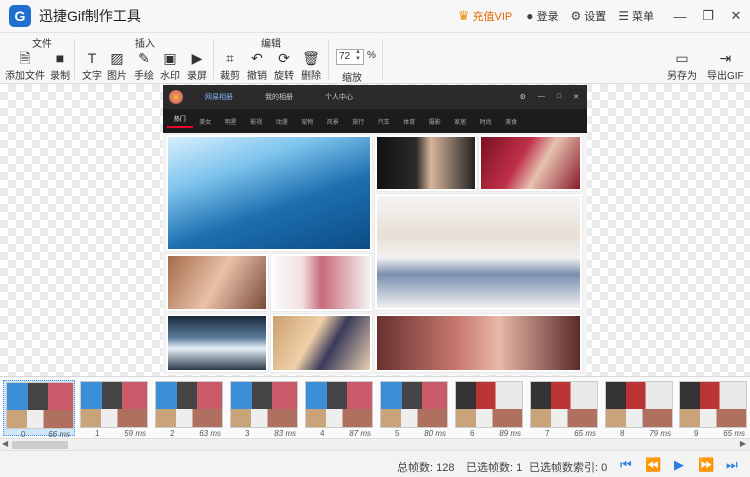 The image size is (750, 477). What do you see at coordinates (472, 433) in the screenshot?
I see `frame-index: 6` at bounding box center [472, 433].